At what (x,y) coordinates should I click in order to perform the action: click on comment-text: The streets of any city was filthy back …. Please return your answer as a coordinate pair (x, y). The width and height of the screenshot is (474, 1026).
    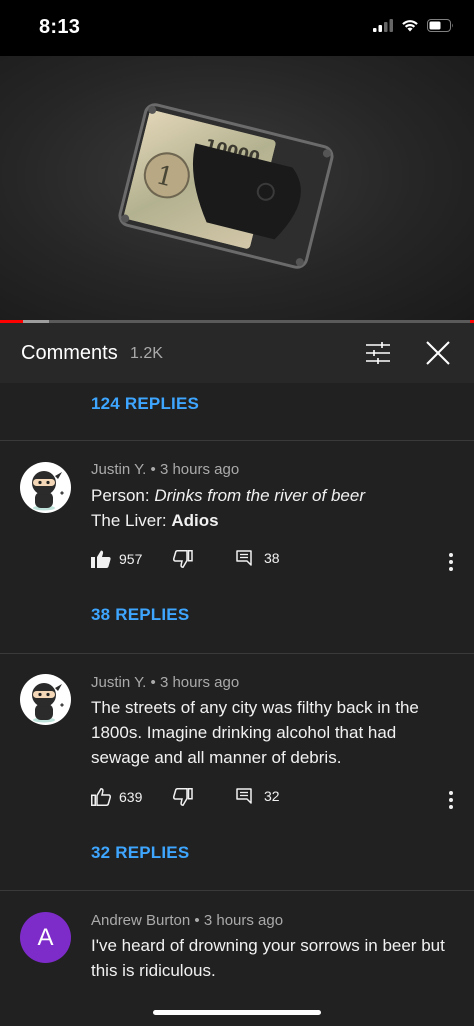
    Looking at the image, I should click on (255, 732).